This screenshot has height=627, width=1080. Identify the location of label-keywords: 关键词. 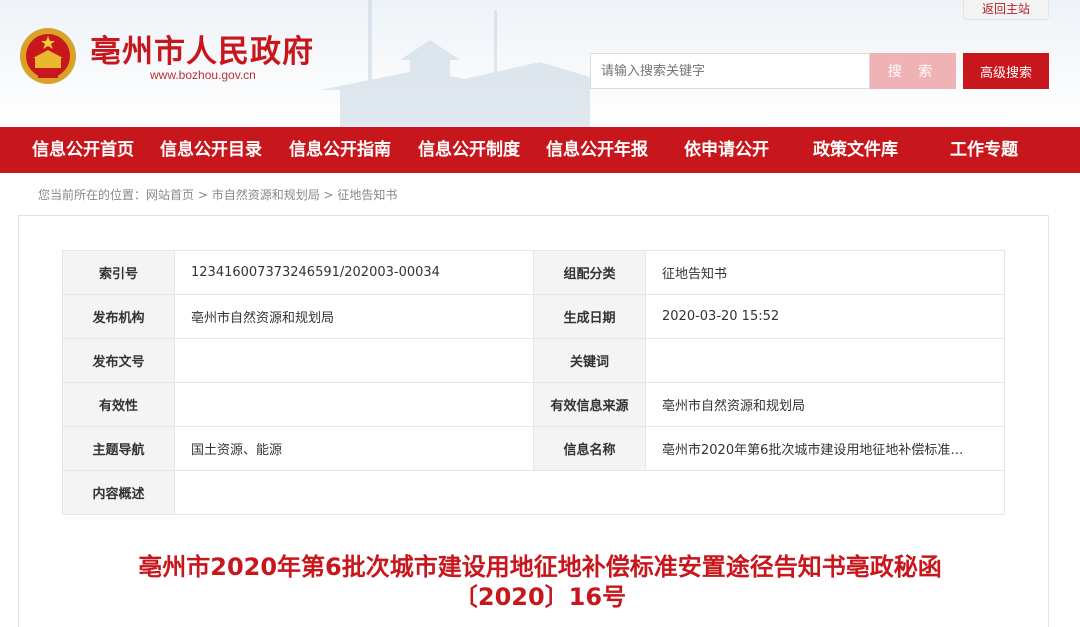
(589, 360).